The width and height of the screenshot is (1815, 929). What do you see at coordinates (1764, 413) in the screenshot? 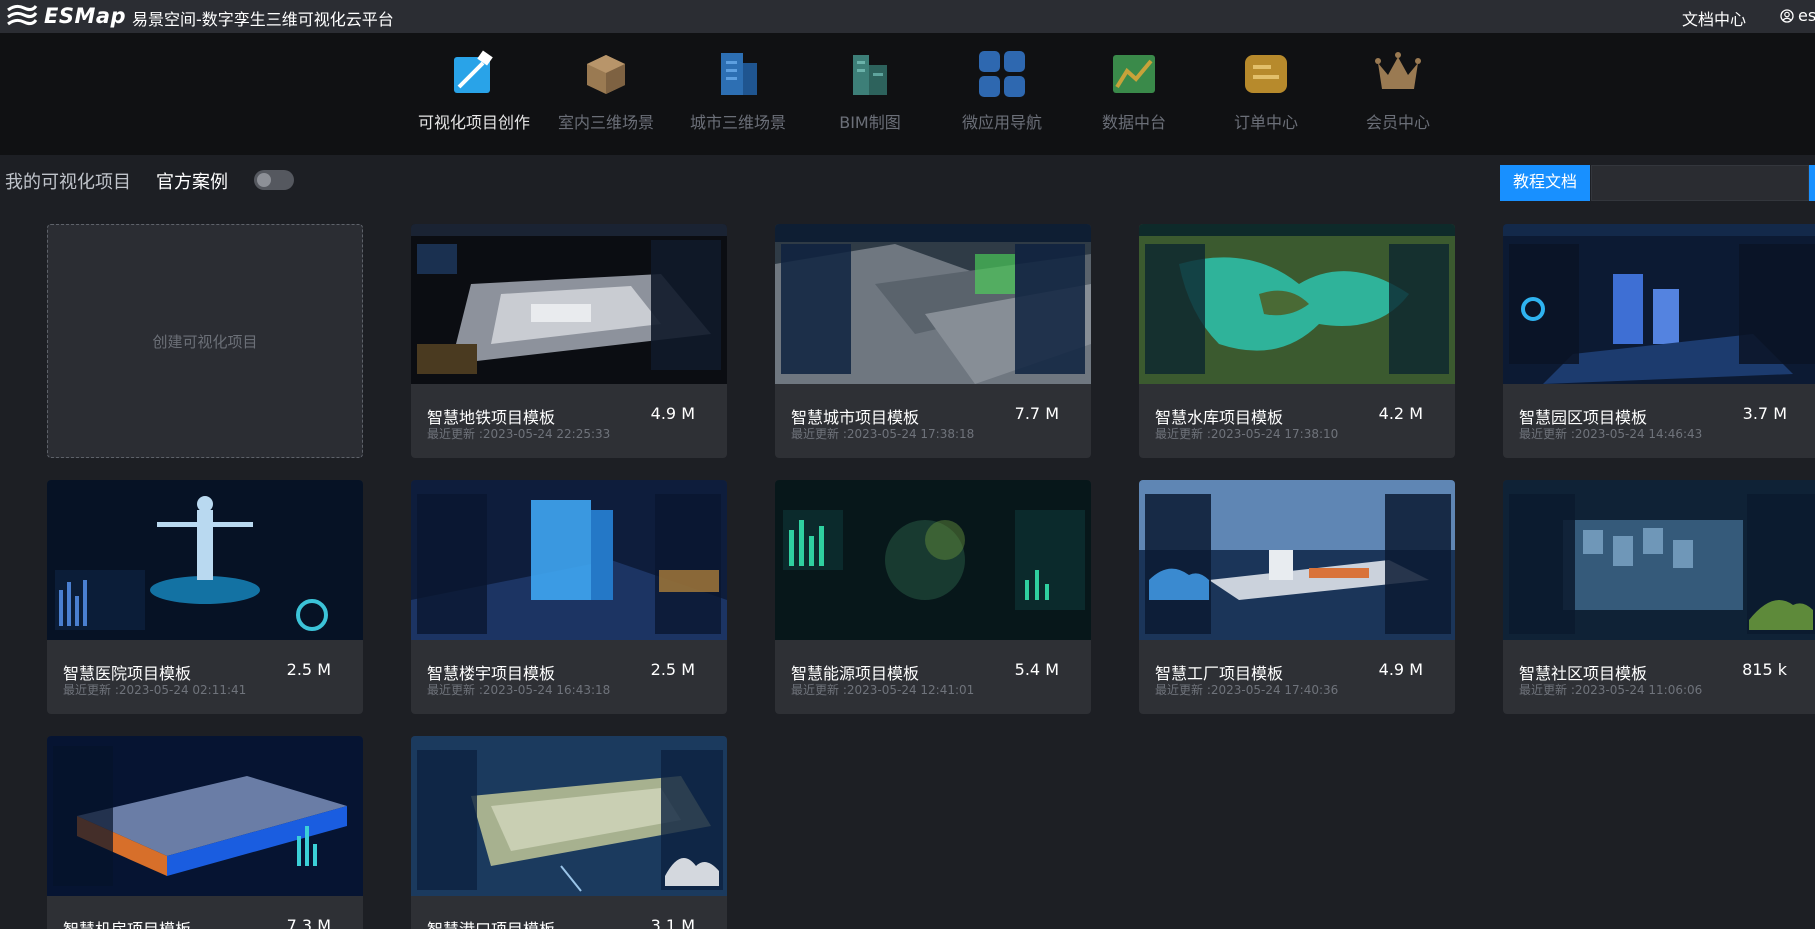
I see `project-size: 3.7 M` at bounding box center [1764, 413].